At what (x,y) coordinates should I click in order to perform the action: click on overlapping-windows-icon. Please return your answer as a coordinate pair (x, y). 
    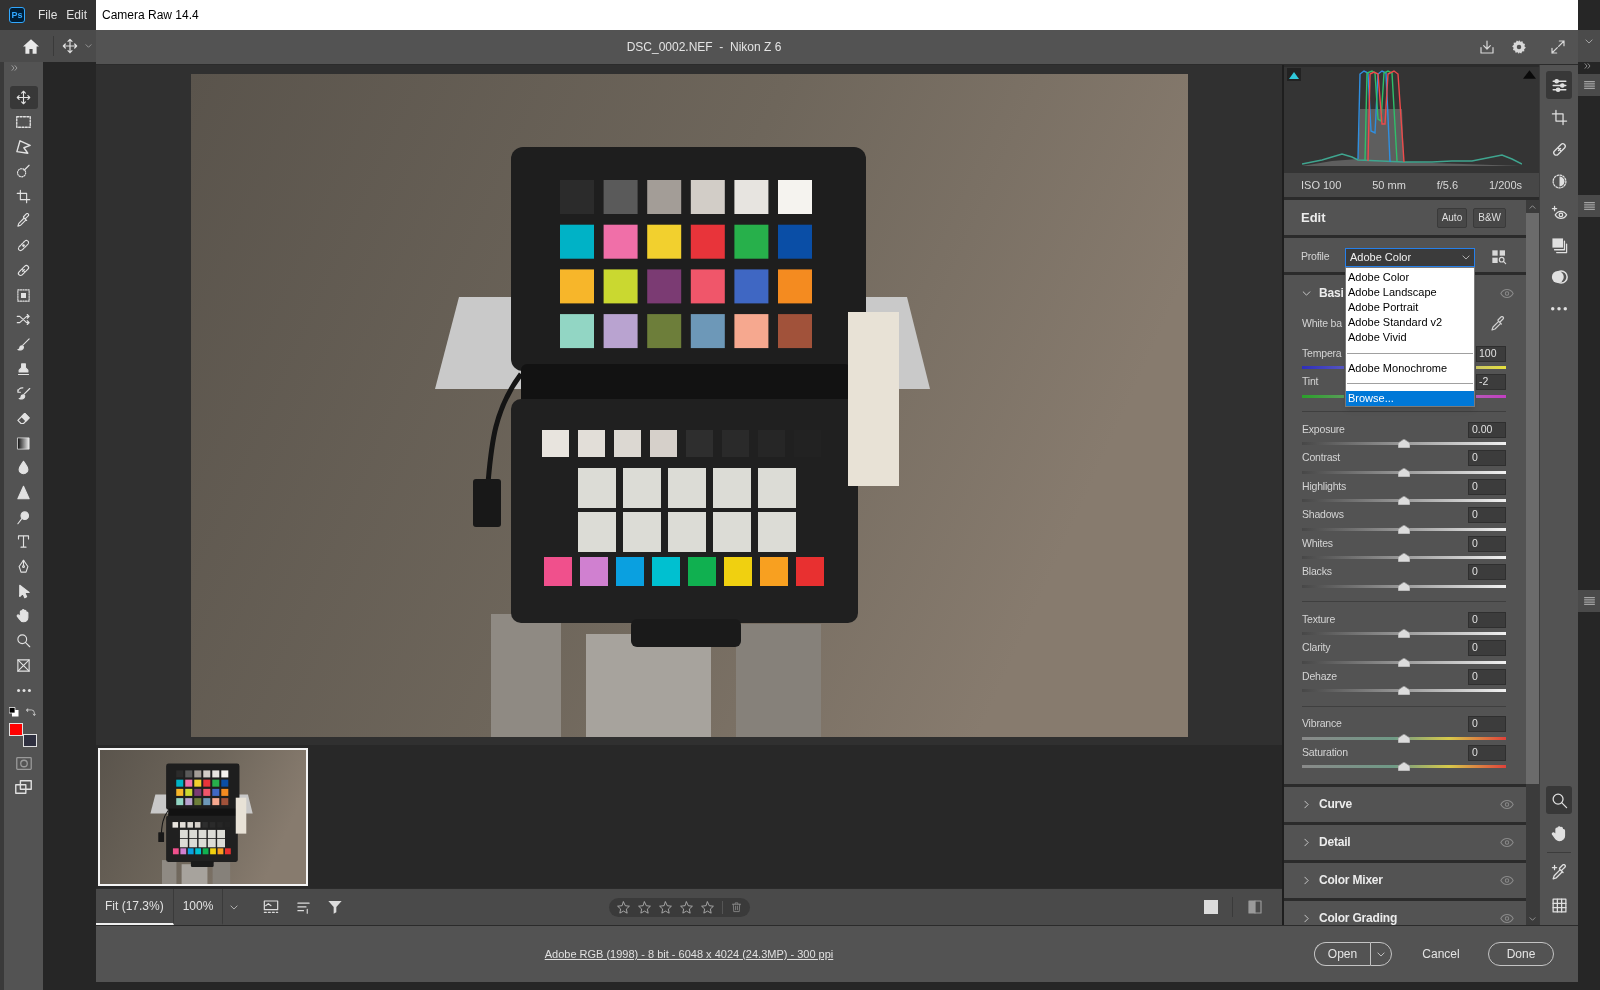
    Looking at the image, I should click on (23, 786).